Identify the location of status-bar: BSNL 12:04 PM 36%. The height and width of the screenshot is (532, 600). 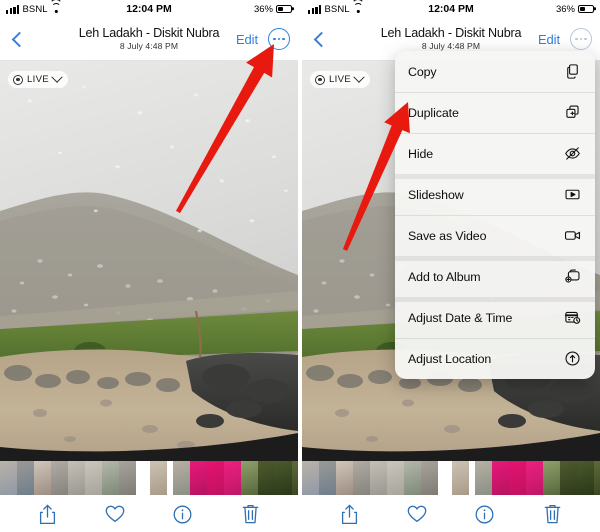
(149, 9).